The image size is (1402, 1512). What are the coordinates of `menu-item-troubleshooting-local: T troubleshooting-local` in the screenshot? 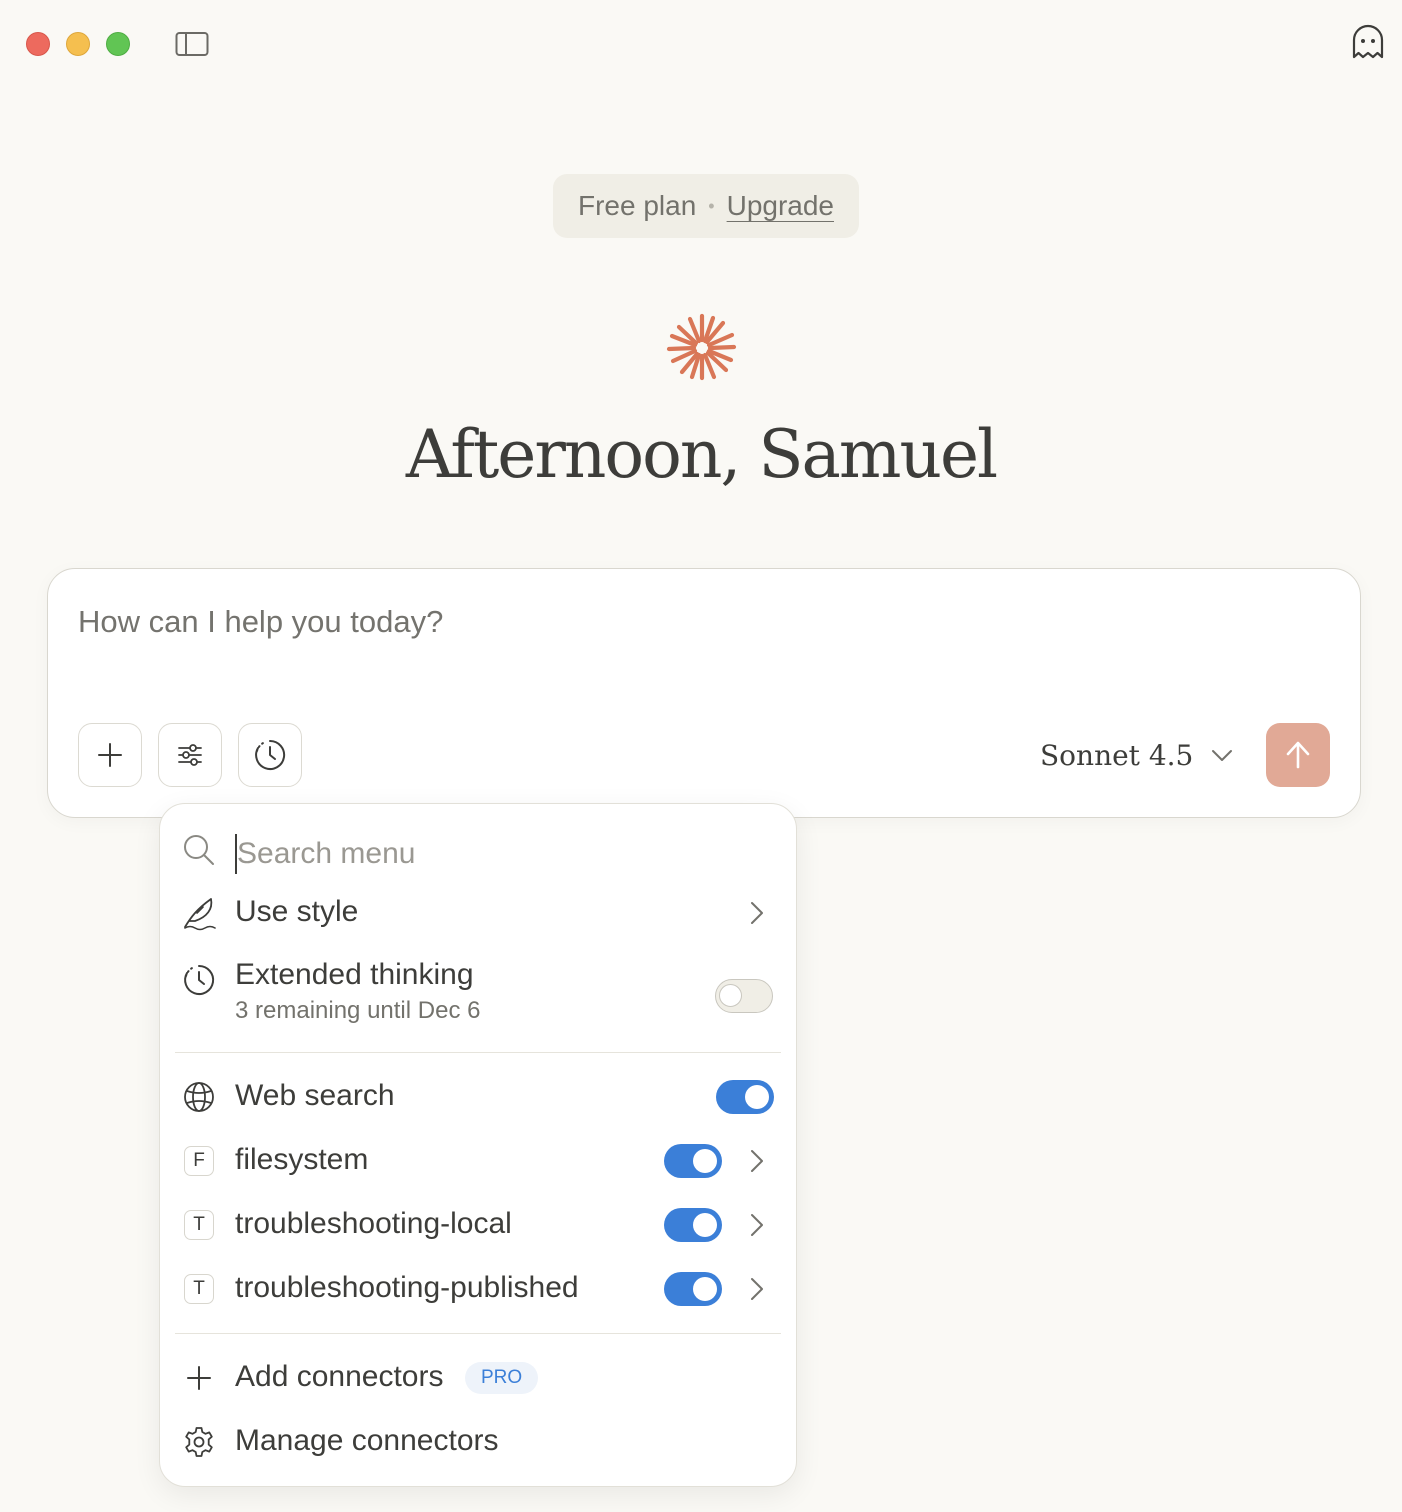 It's located at (478, 1225).